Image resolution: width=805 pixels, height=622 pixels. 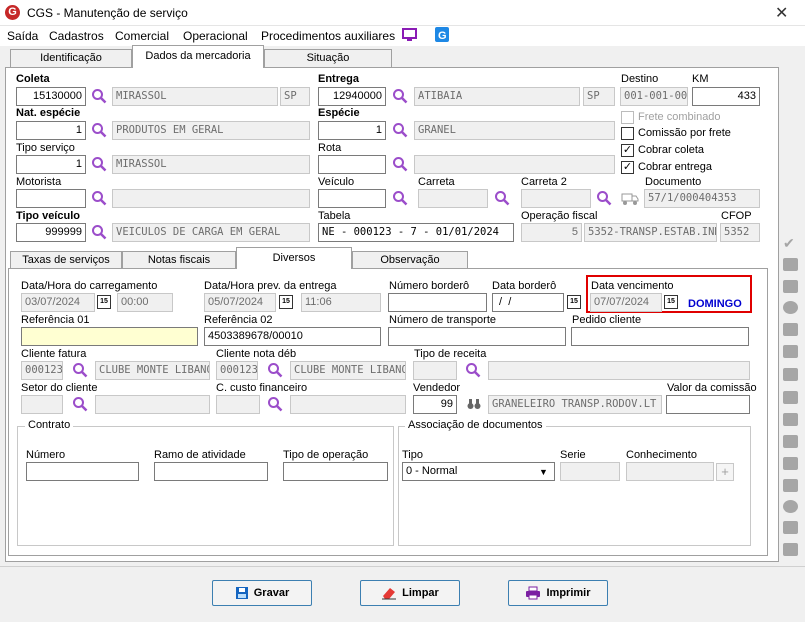 I want to click on monitor-icon, so click(x=409, y=35).